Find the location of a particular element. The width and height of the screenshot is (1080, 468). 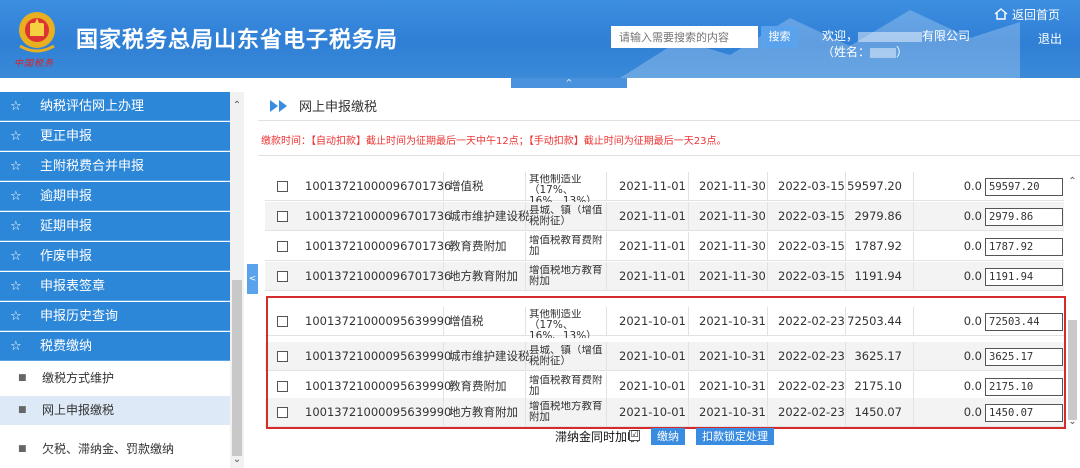

arrow-icon is located at coordinates (274, 106).